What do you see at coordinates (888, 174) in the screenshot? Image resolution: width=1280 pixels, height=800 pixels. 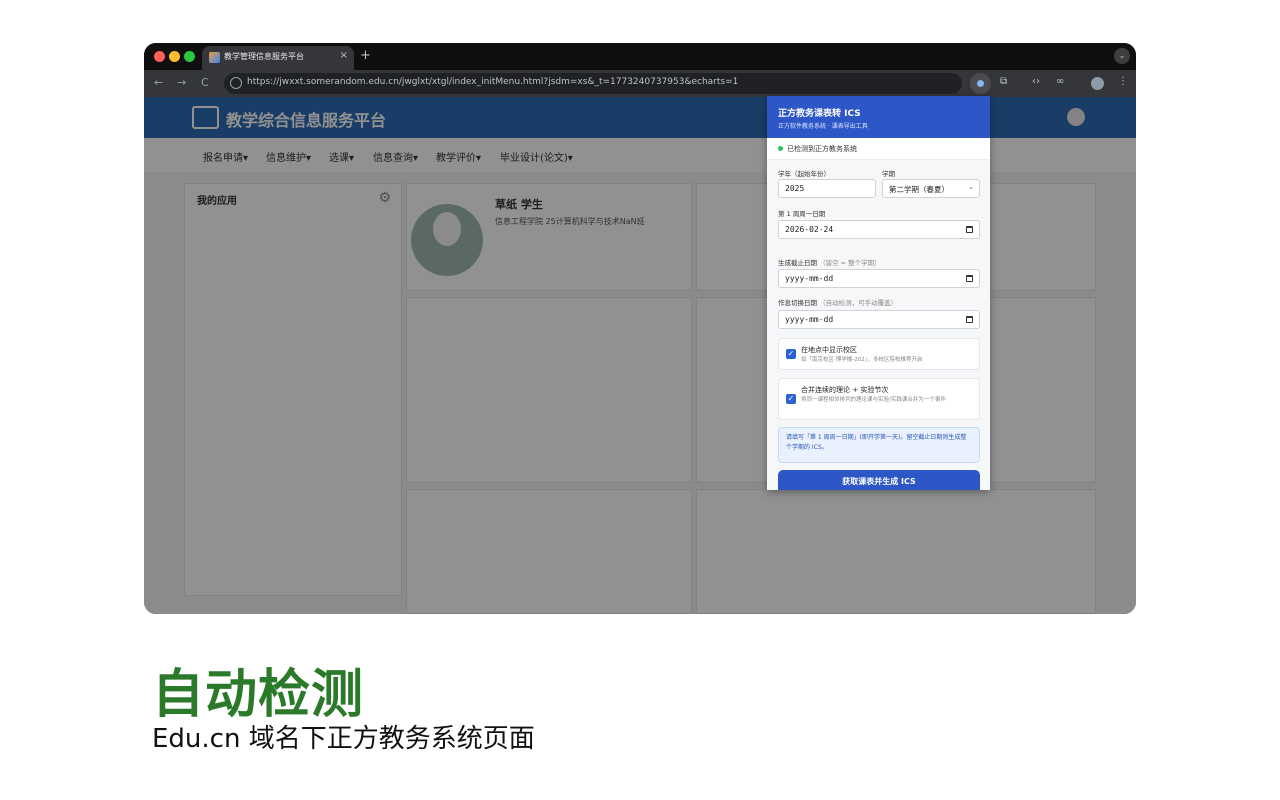 I see `term-label: 学期` at bounding box center [888, 174].